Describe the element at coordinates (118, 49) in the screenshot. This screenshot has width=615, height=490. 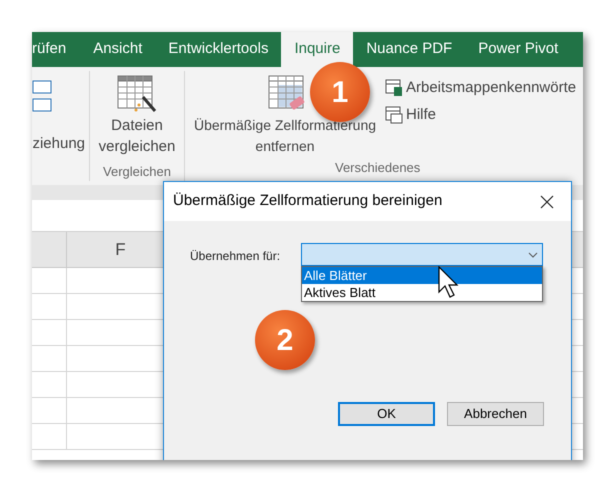
I see `ribbon-tab: Ansicht` at that location.